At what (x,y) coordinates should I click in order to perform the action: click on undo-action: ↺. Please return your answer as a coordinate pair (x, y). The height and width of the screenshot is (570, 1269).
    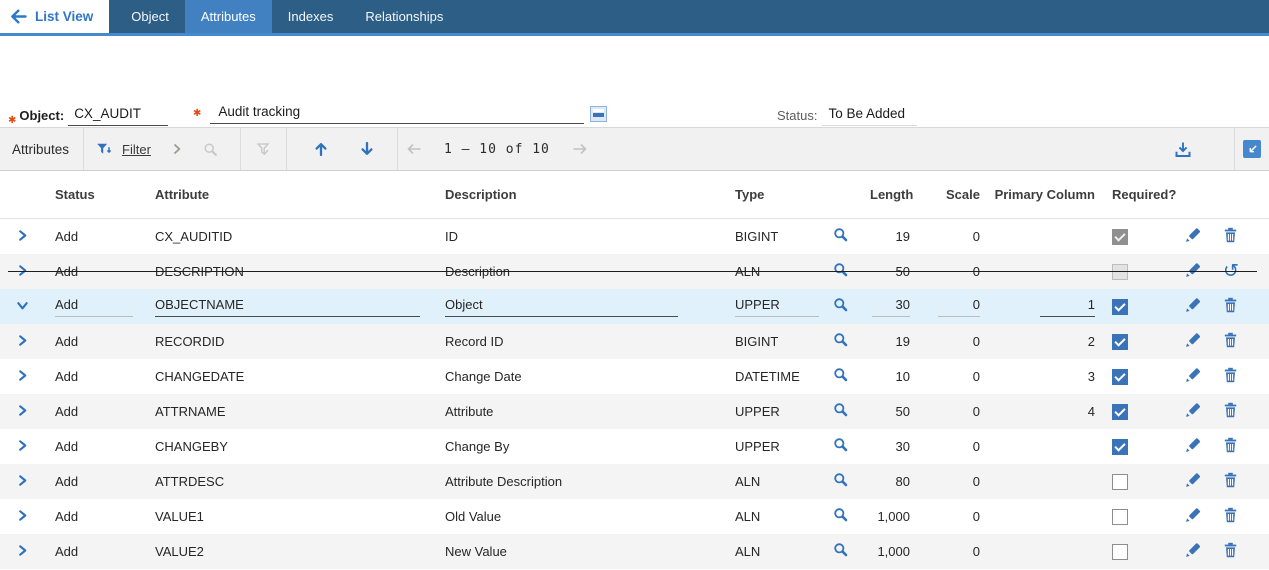
    Looking at the image, I should click on (1235, 271).